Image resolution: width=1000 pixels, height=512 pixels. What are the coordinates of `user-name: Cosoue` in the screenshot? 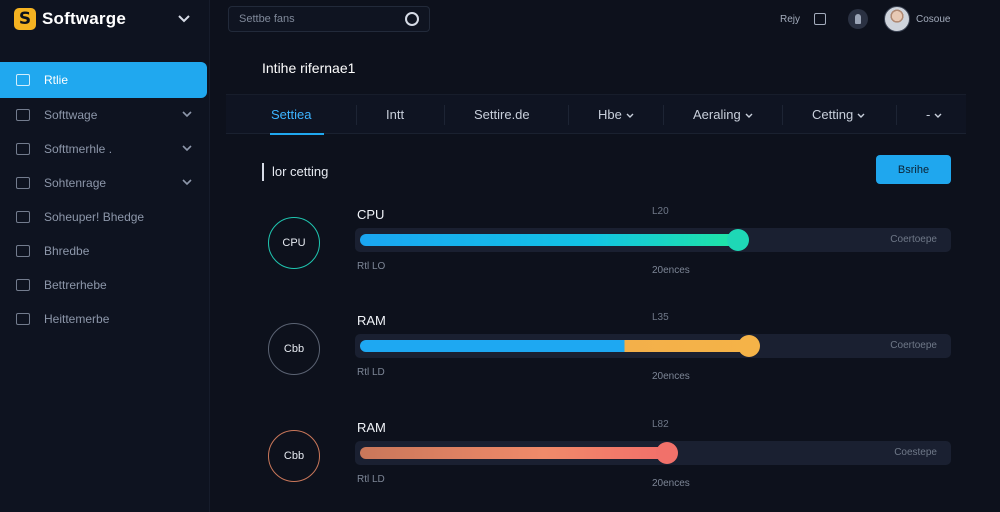 It's located at (933, 19).